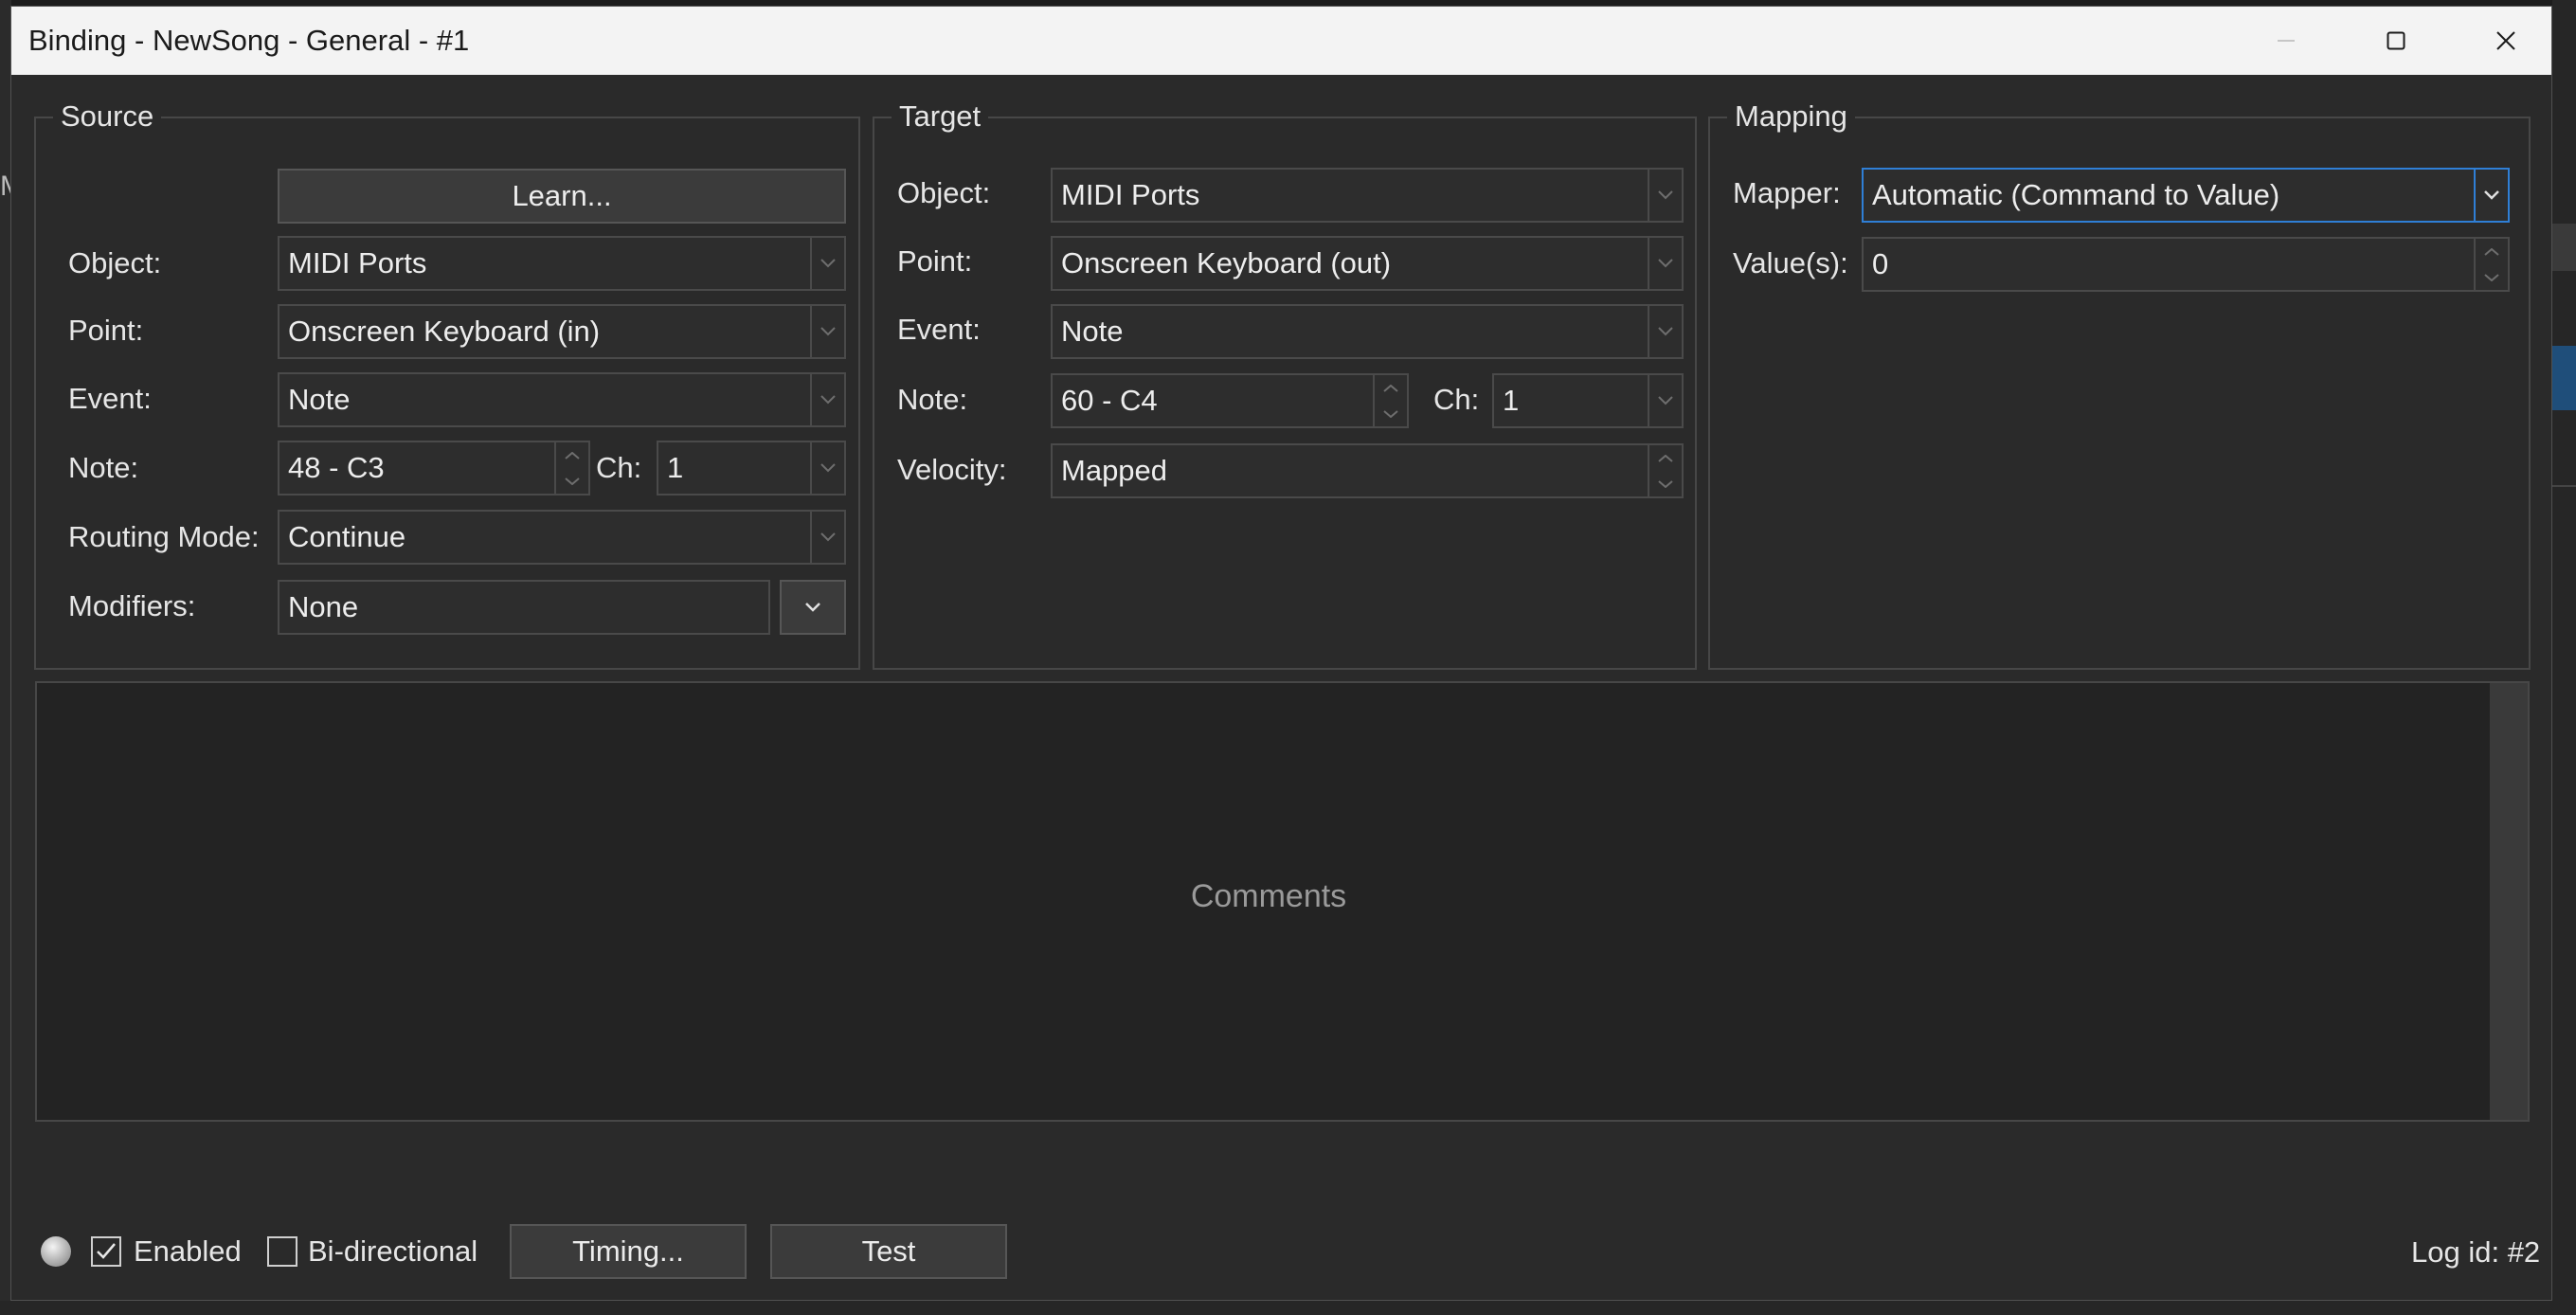 The height and width of the screenshot is (1315, 2576). What do you see at coordinates (1787, 192) in the screenshot?
I see `mapper-label: Mapper:` at bounding box center [1787, 192].